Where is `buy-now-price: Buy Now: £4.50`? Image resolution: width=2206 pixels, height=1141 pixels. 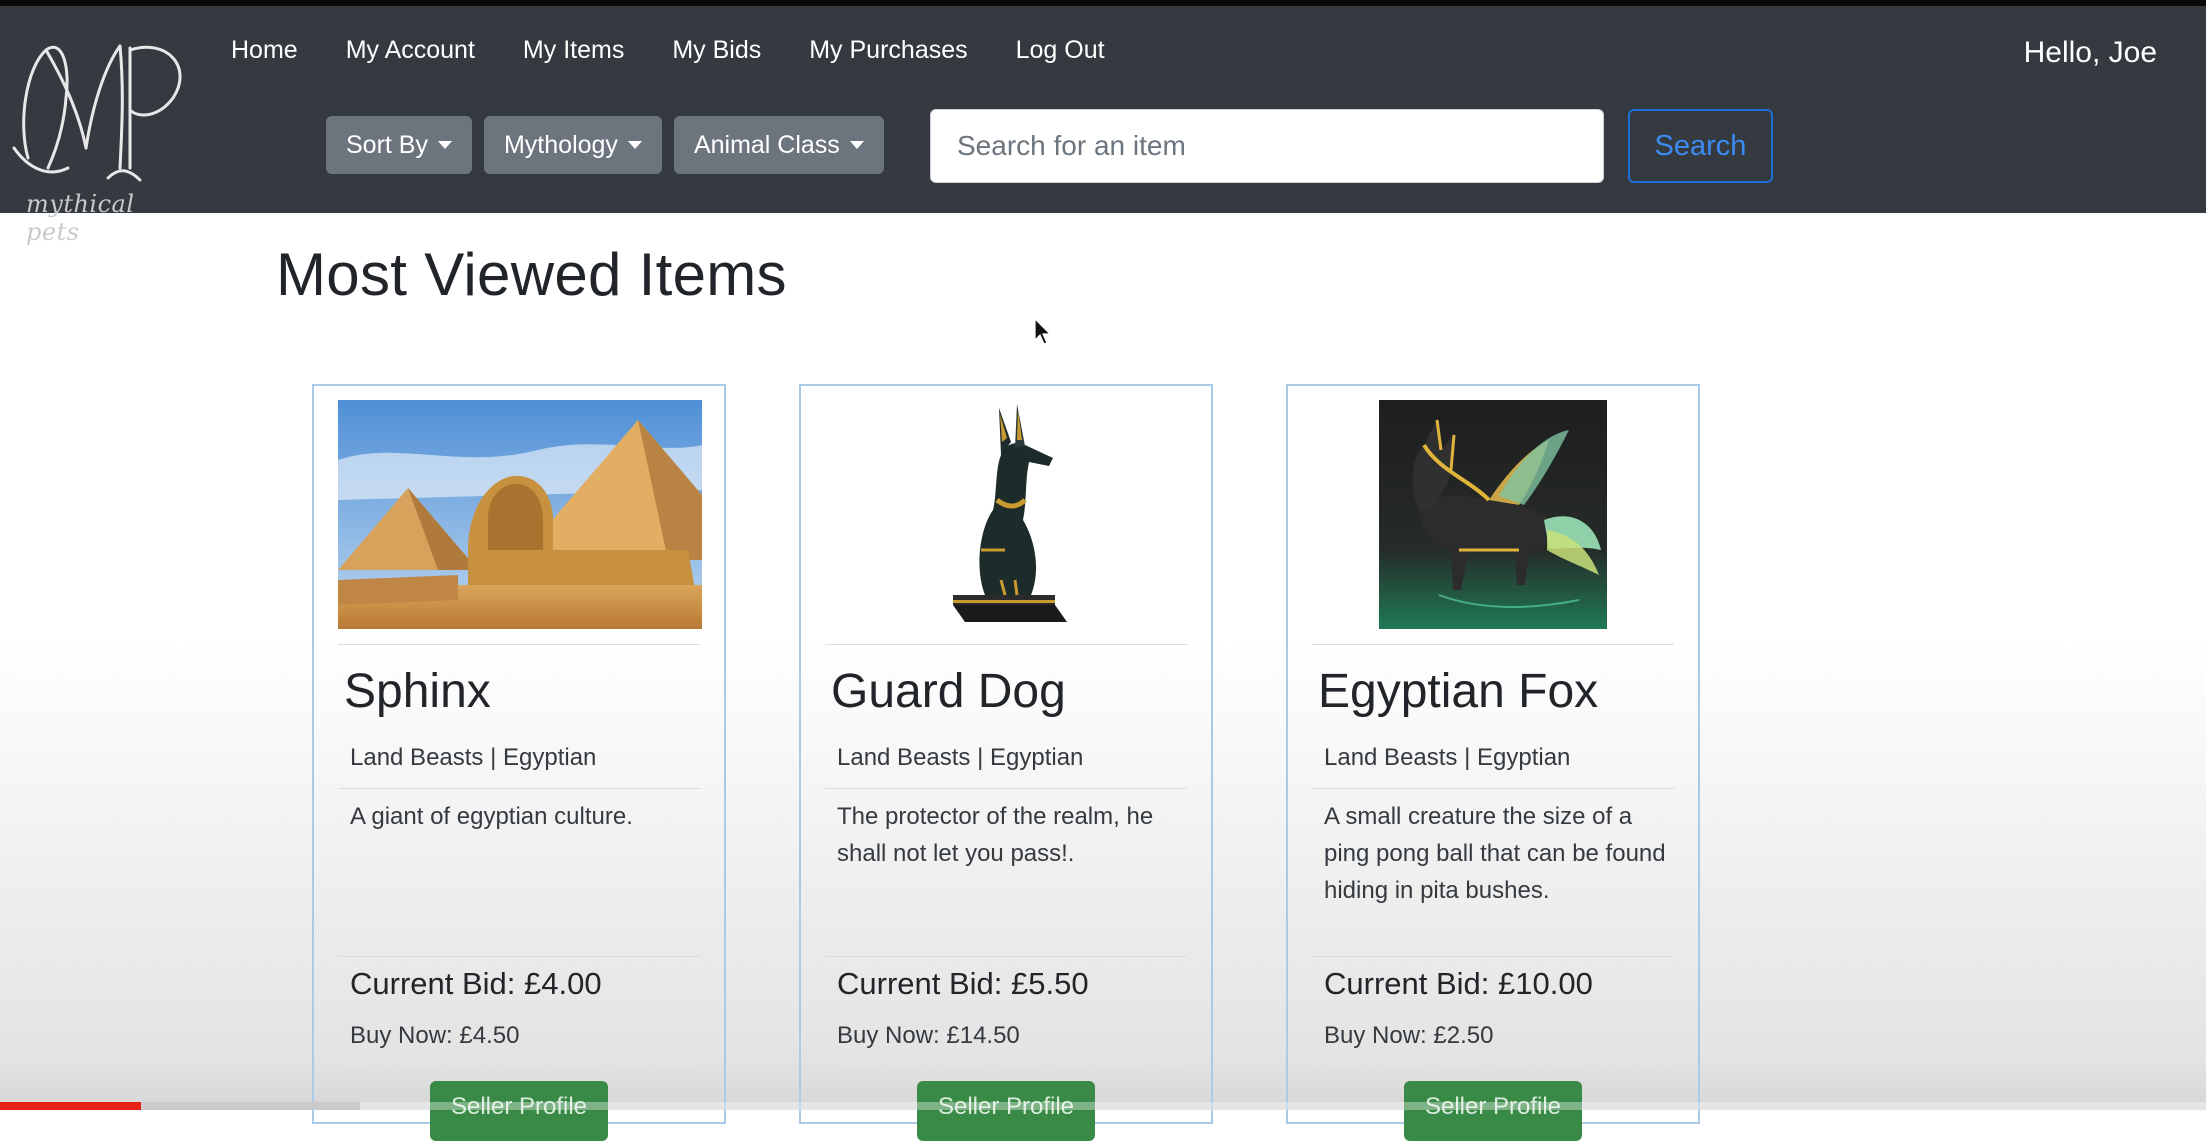 buy-now-price: Buy Now: £4.50 is located at coordinates (435, 1035).